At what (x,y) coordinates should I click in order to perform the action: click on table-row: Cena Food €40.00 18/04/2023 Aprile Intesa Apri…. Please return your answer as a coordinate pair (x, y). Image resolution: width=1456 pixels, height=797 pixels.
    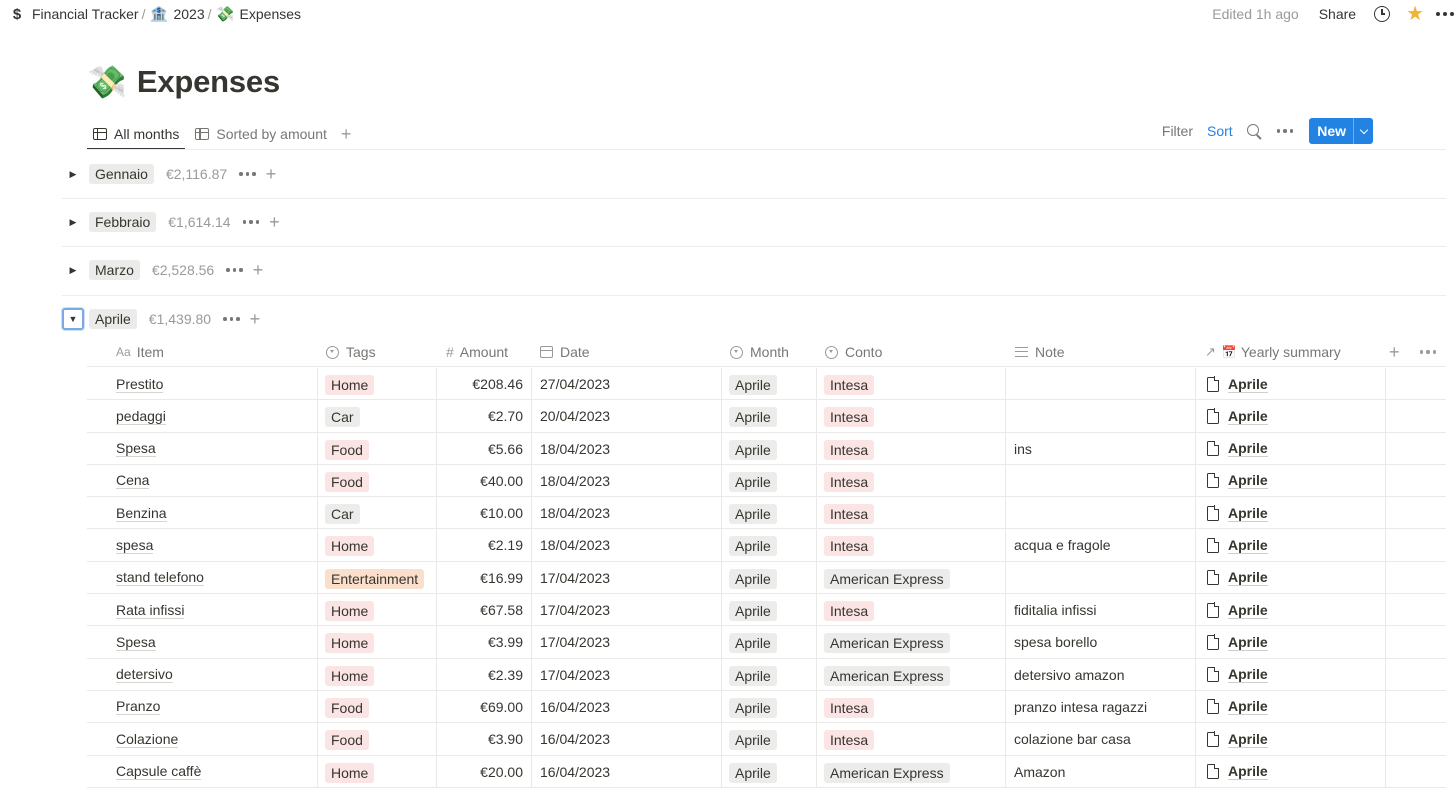
    Looking at the image, I should click on (766, 481).